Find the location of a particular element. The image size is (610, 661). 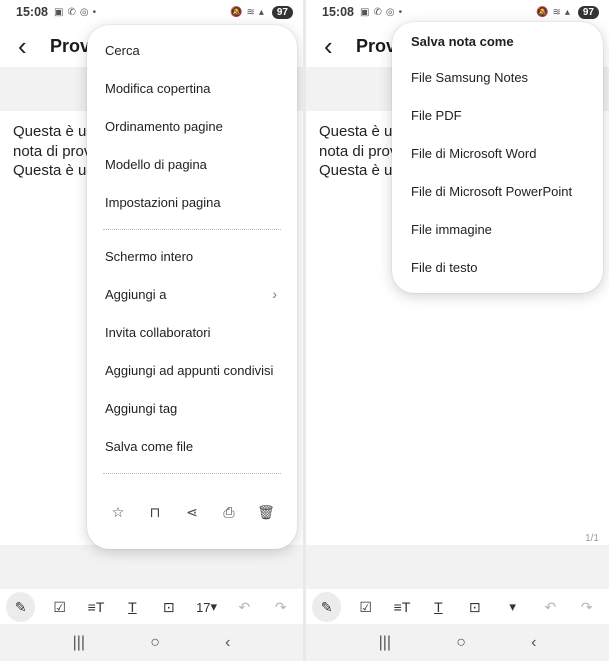

menu-item-cerca: Cerca is located at coordinates (193, 50).